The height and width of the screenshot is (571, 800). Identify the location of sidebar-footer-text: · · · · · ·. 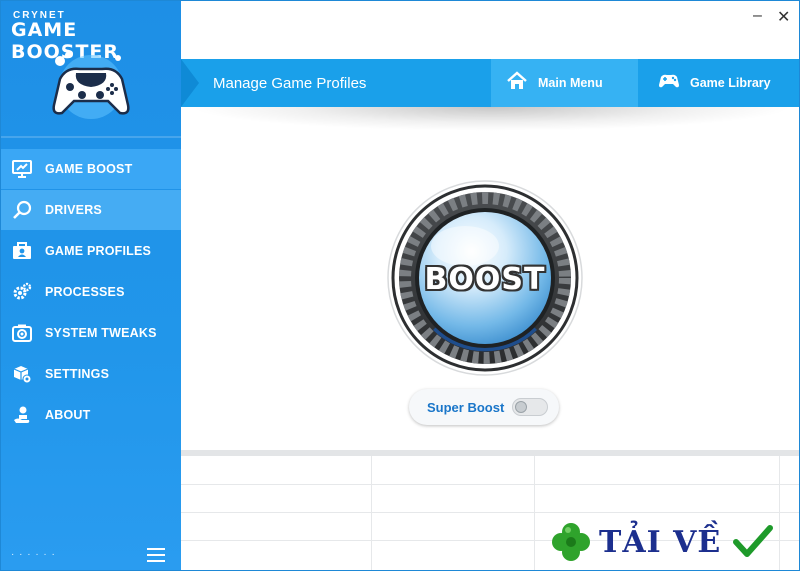
(33, 554).